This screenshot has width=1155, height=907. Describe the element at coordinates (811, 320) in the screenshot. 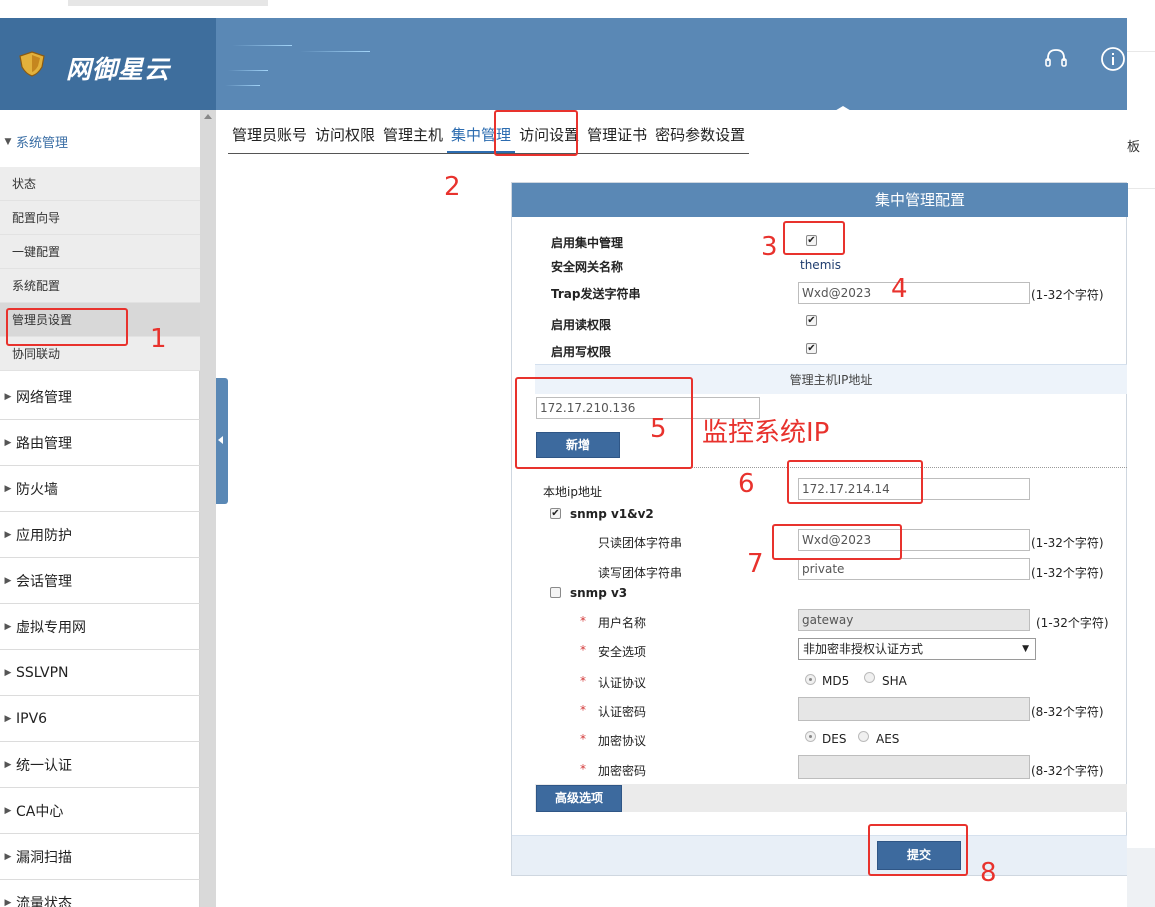

I see `read-perm-checkbox: ✔` at that location.